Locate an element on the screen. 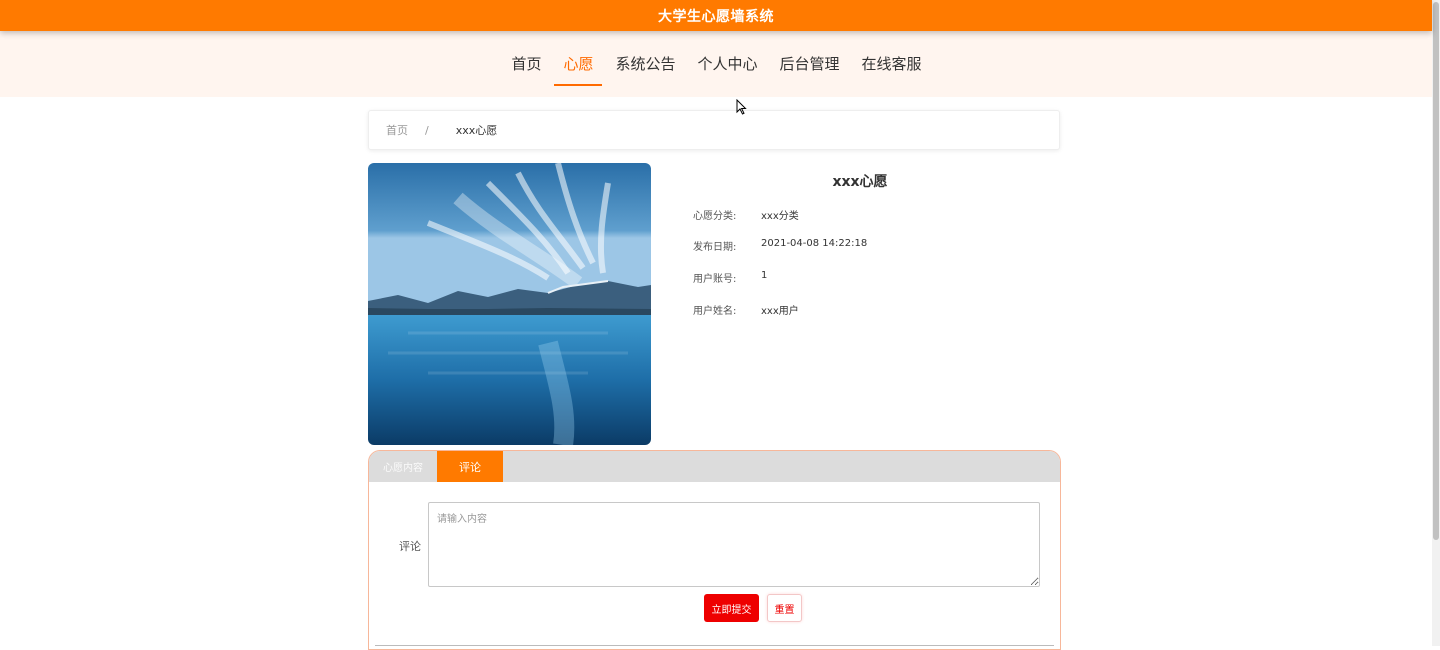 The height and width of the screenshot is (650, 1440). breadcrumb: 首页 / xxx心愿 is located at coordinates (714, 130).